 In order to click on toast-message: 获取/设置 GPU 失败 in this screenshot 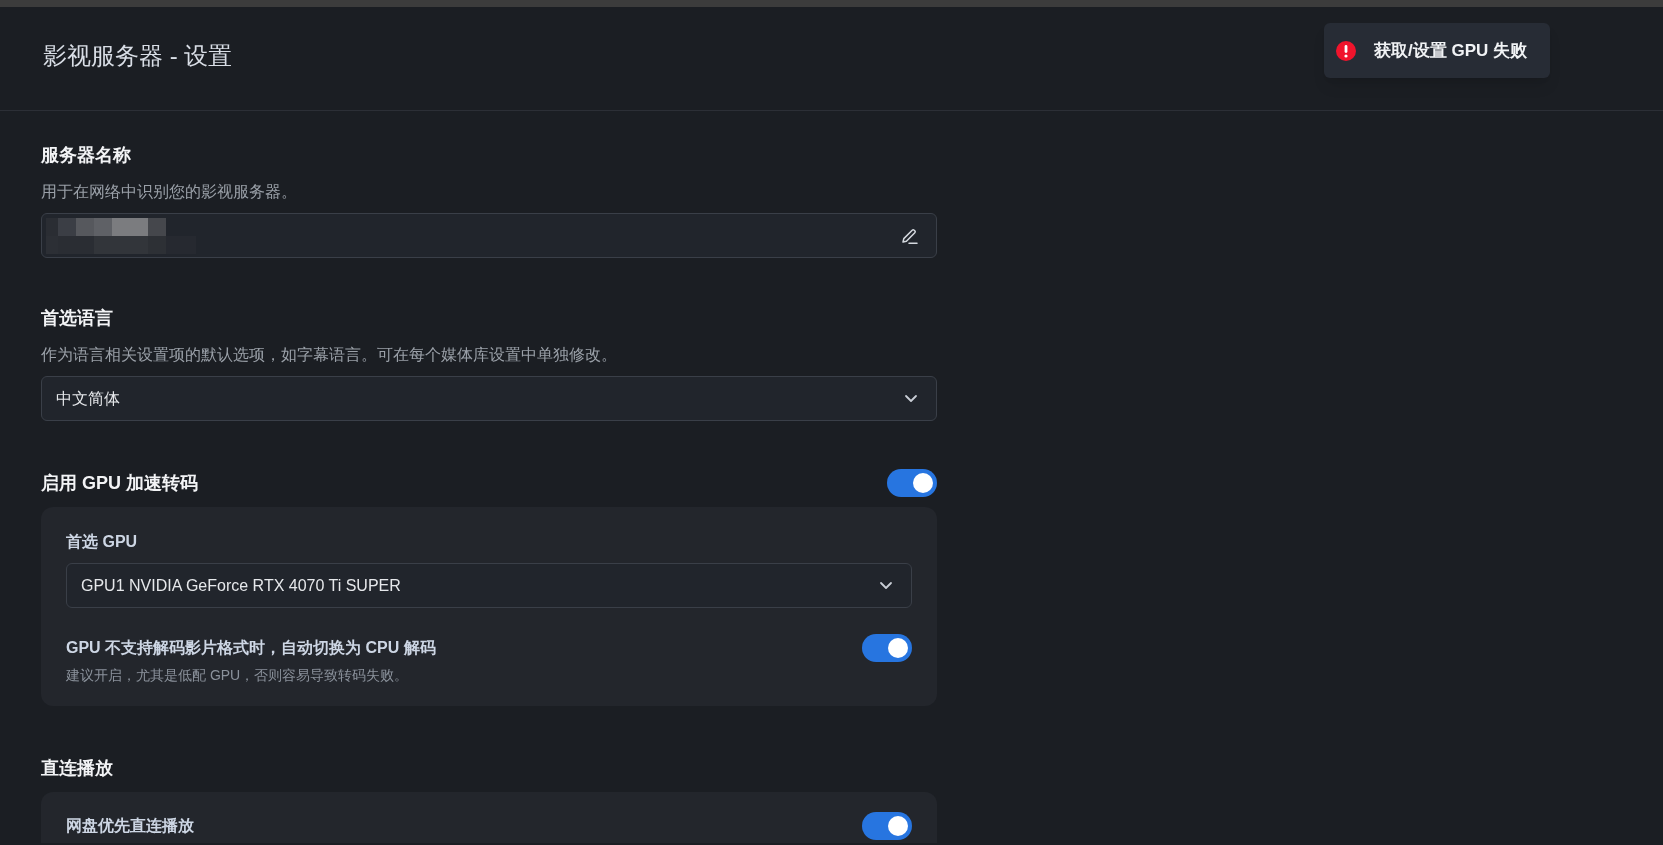, I will do `click(1451, 50)`.